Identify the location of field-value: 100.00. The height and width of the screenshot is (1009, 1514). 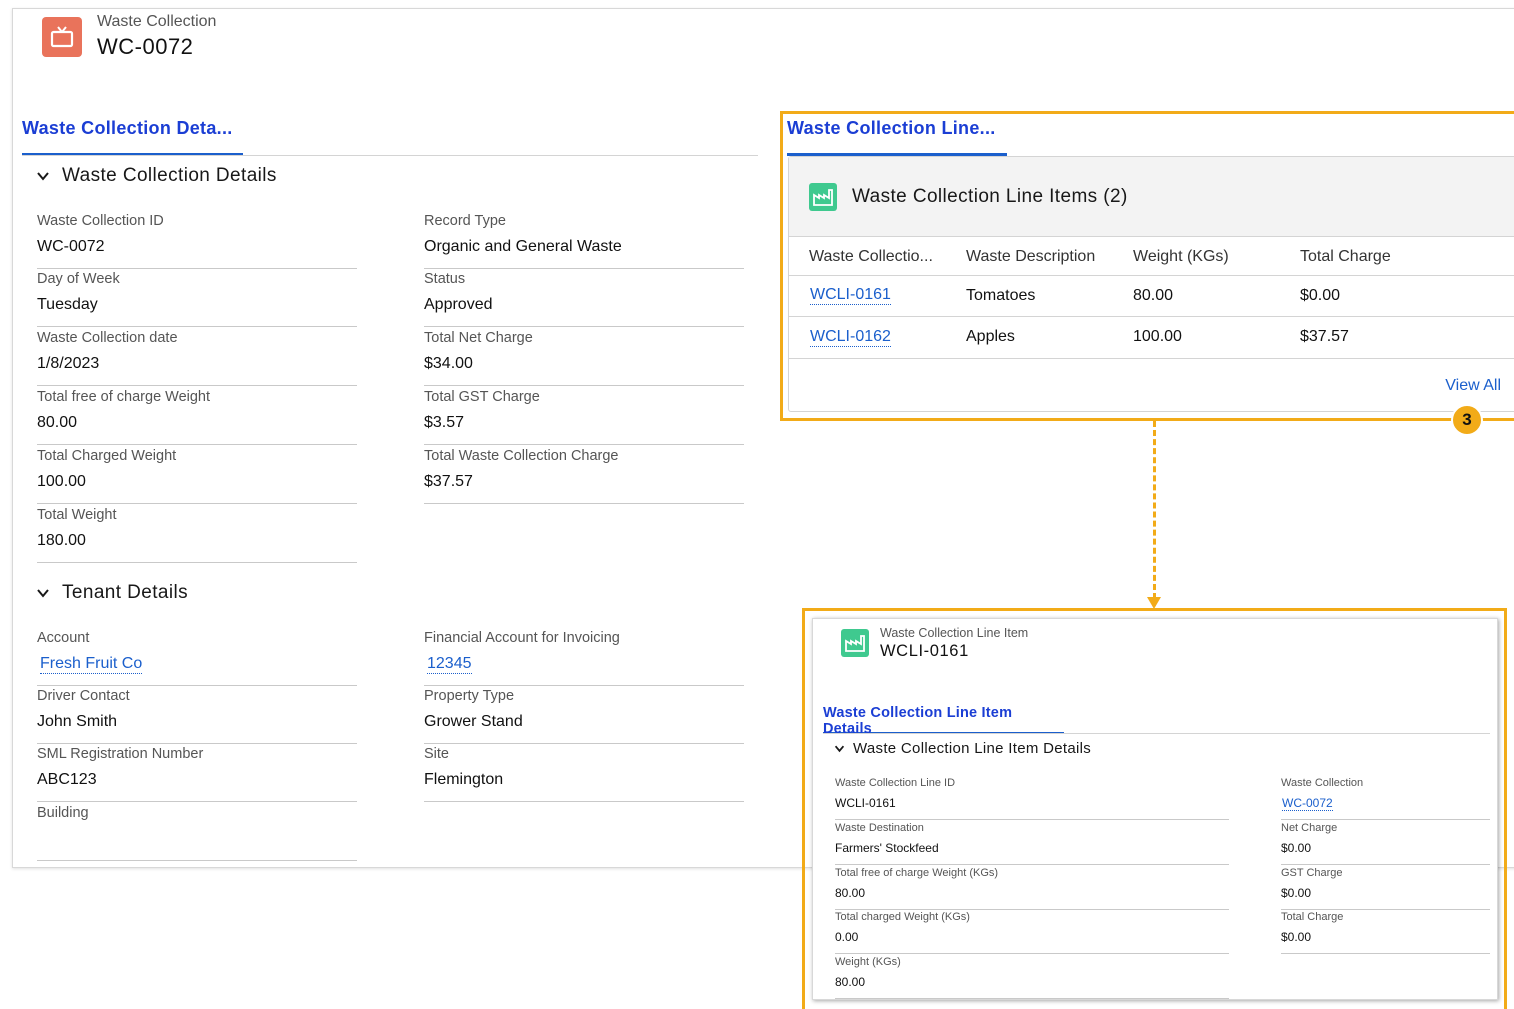
(61, 481).